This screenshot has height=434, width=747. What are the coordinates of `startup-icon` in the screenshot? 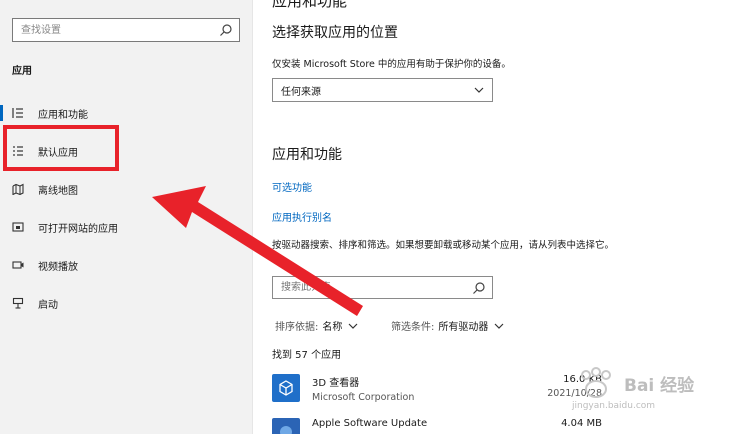 It's located at (18, 303).